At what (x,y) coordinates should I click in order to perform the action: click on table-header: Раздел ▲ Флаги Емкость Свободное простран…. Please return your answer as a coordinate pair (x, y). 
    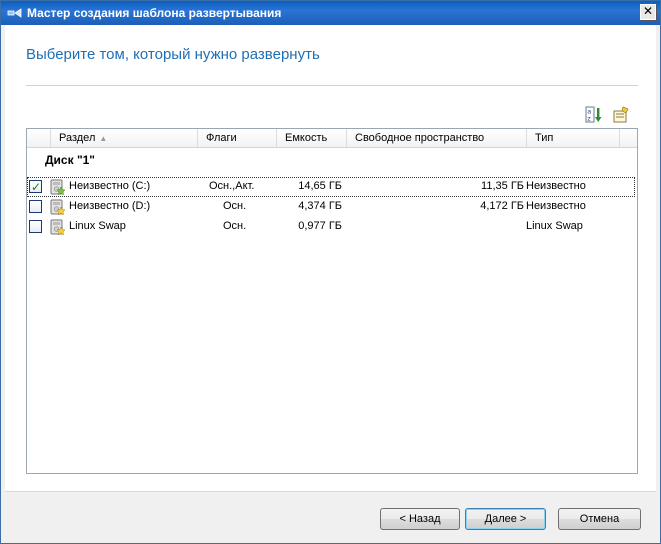
    Looking at the image, I should click on (332, 138).